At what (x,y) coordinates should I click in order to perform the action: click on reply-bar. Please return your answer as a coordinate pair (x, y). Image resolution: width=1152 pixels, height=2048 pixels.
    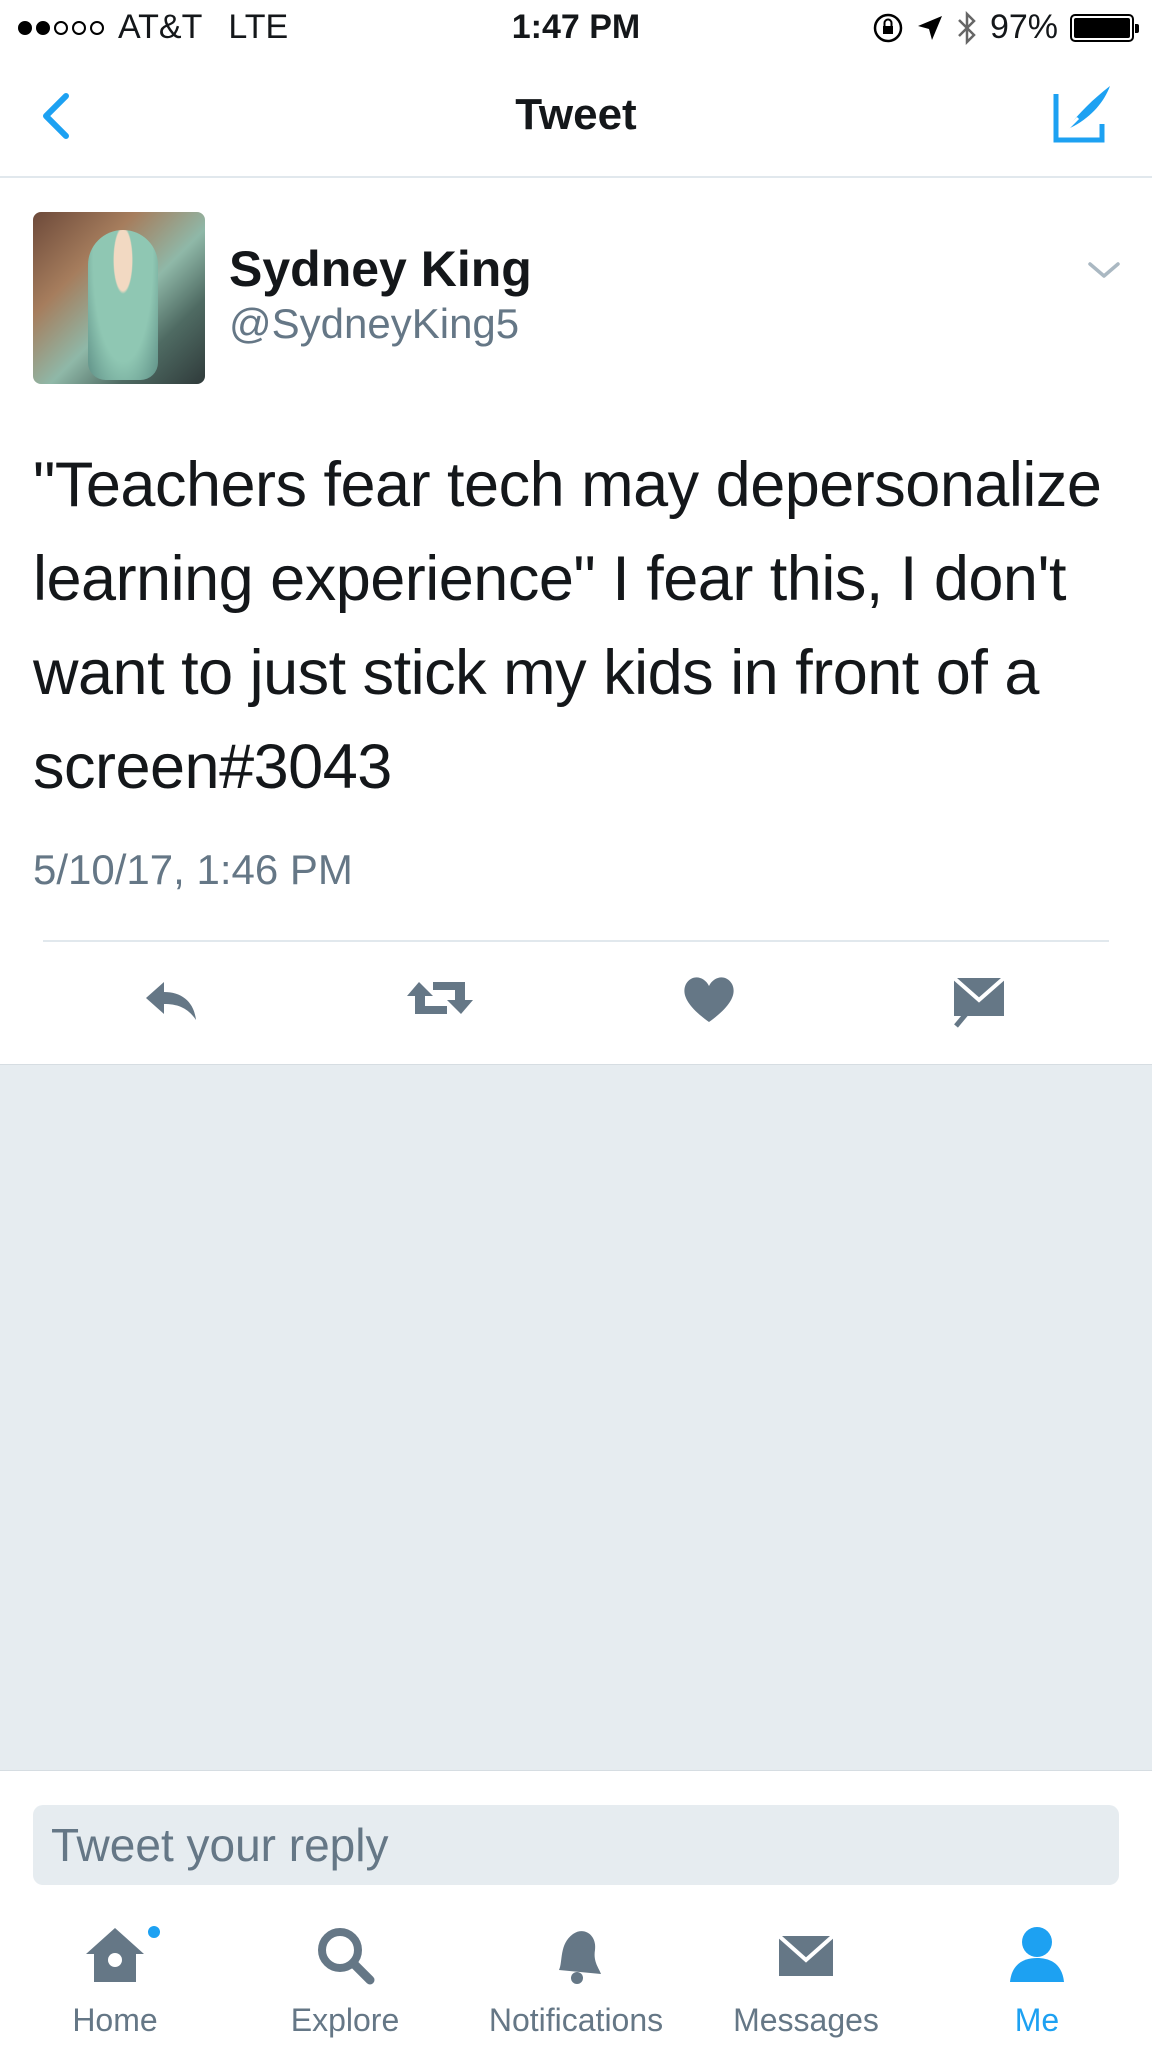
    Looking at the image, I should click on (576, 1829).